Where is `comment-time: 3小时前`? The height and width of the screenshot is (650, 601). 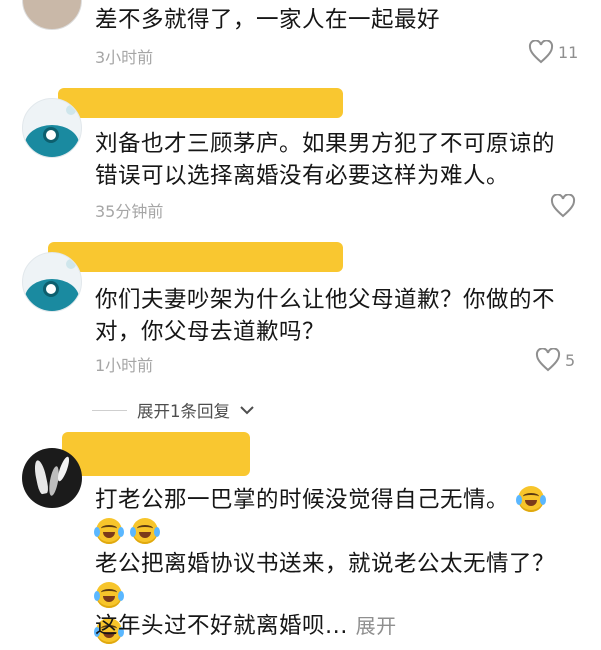 comment-time: 3小时前 is located at coordinates (124, 57).